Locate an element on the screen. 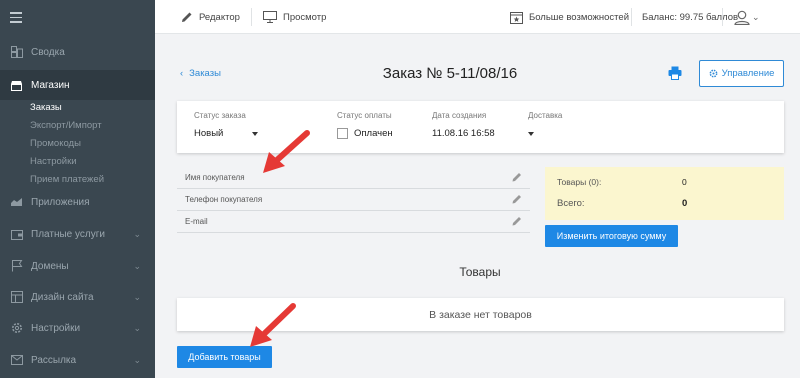  sidebar-subitem-export-import: Экспорт/Импорт is located at coordinates (66, 125).